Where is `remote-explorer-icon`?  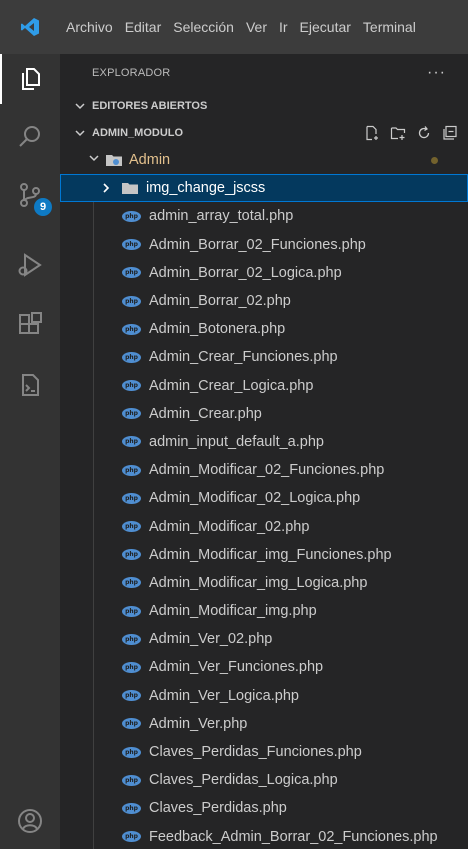 remote-explorer-icon is located at coordinates (30, 385).